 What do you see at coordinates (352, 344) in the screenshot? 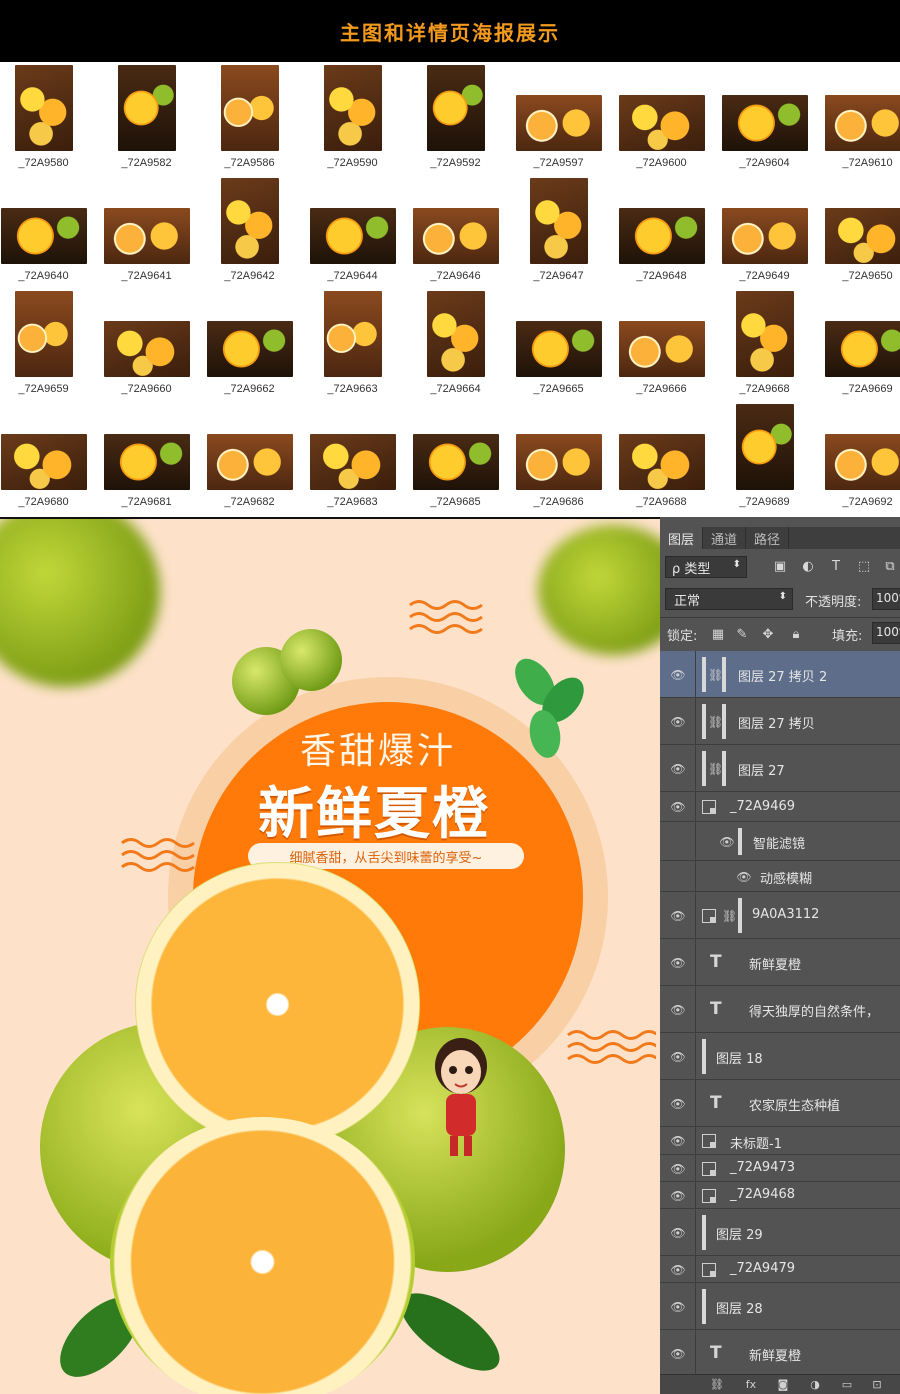
I see `thumbnail-item: _72A9663` at bounding box center [352, 344].